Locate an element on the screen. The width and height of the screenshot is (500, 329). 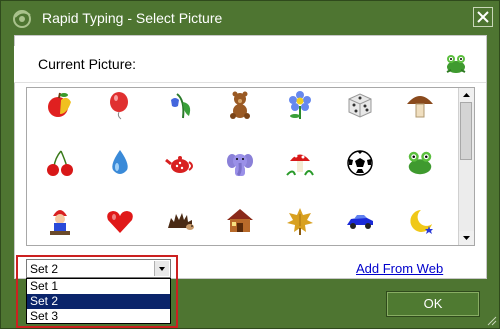
picture-car is located at coordinates (360, 221).